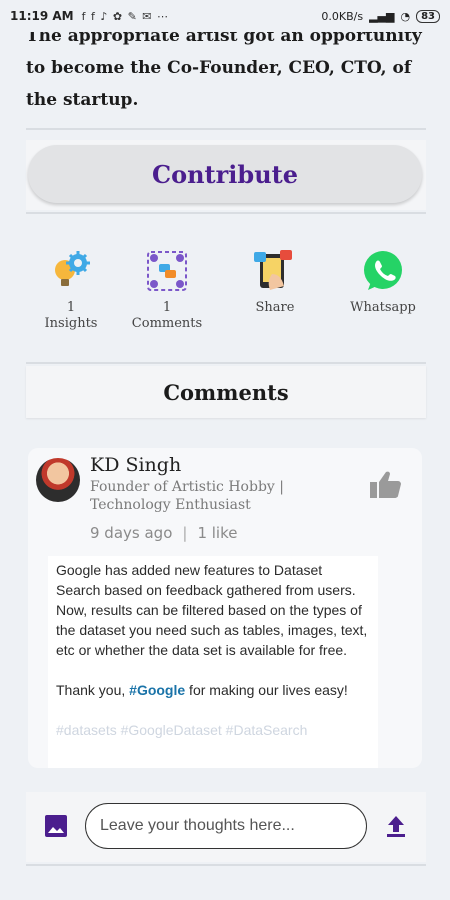 The height and width of the screenshot is (900, 450). I want to click on comment-likes: 1 like, so click(217, 533).